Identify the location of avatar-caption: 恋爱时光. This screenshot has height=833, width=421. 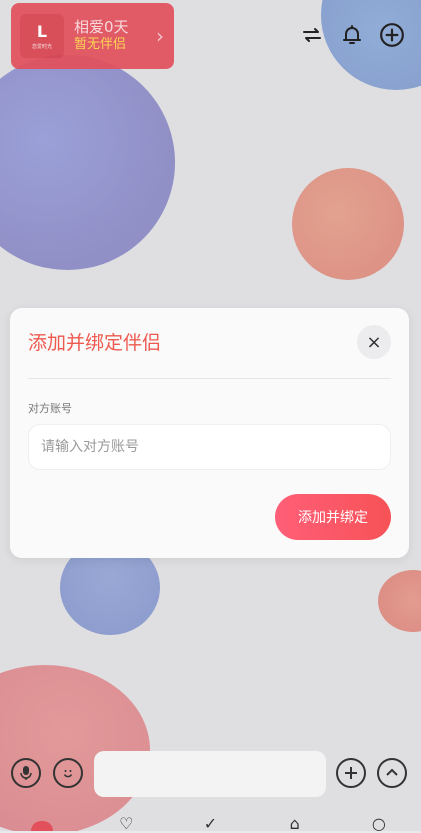
(41, 46).